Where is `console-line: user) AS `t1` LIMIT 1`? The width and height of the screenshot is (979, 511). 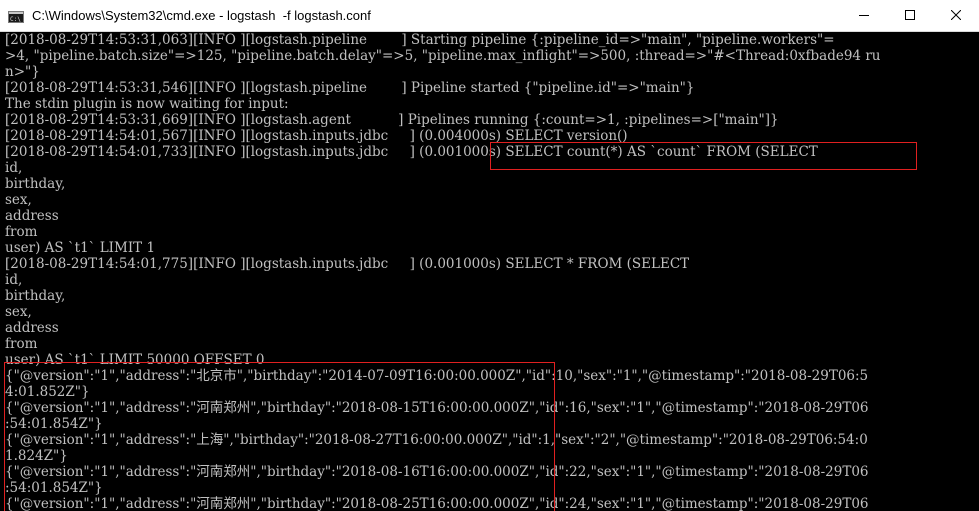 console-line: user) AS `t1` LIMIT 1 is located at coordinates (80, 248).